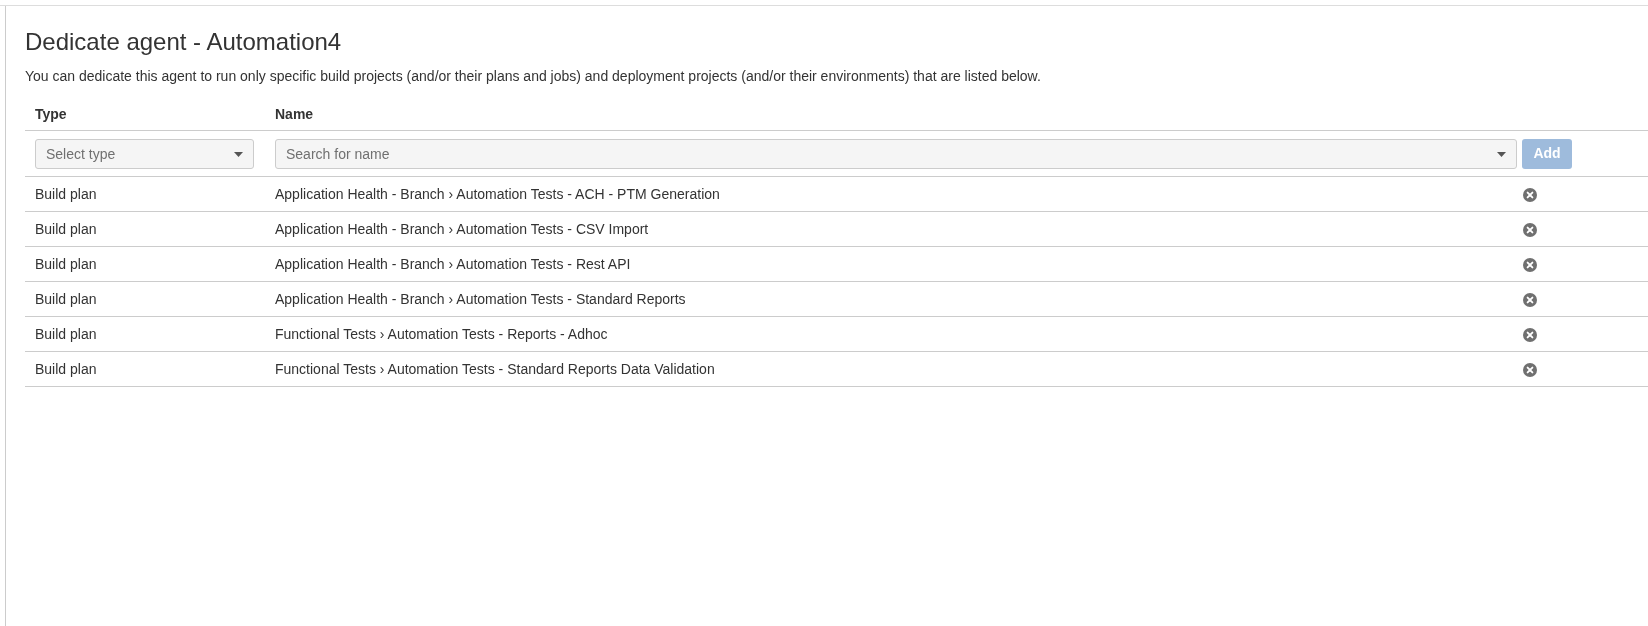  What do you see at coordinates (144, 153) in the screenshot?
I see `type-select: Select type` at bounding box center [144, 153].